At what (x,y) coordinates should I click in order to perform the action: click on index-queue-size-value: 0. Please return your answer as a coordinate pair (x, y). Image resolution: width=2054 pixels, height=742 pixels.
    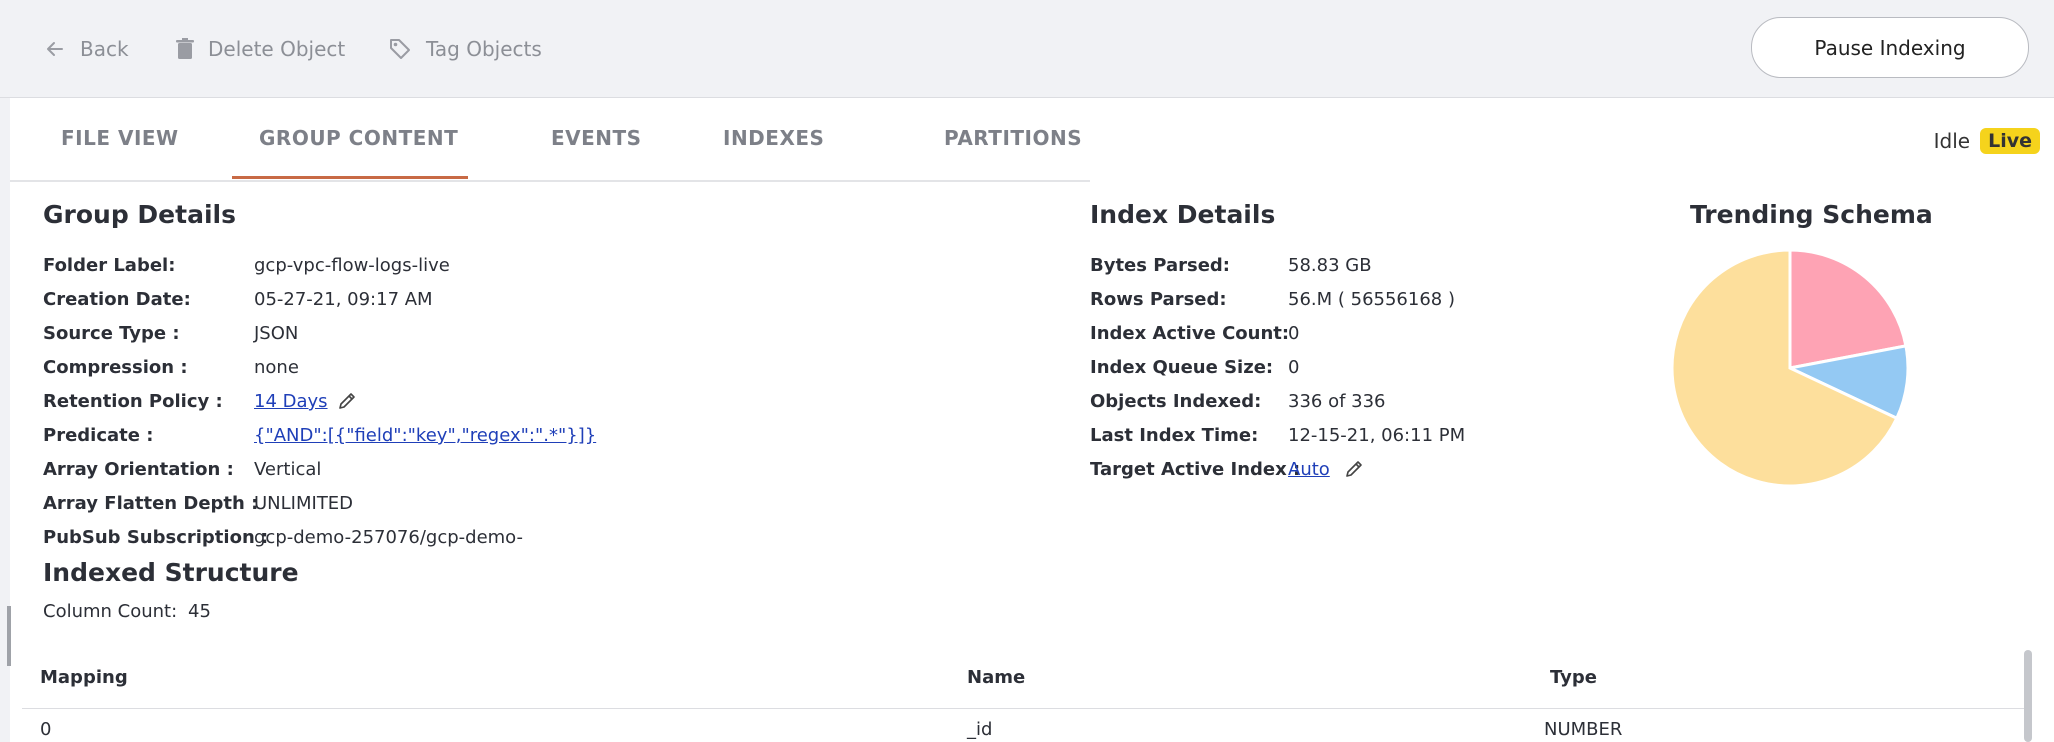
    Looking at the image, I should click on (1294, 367).